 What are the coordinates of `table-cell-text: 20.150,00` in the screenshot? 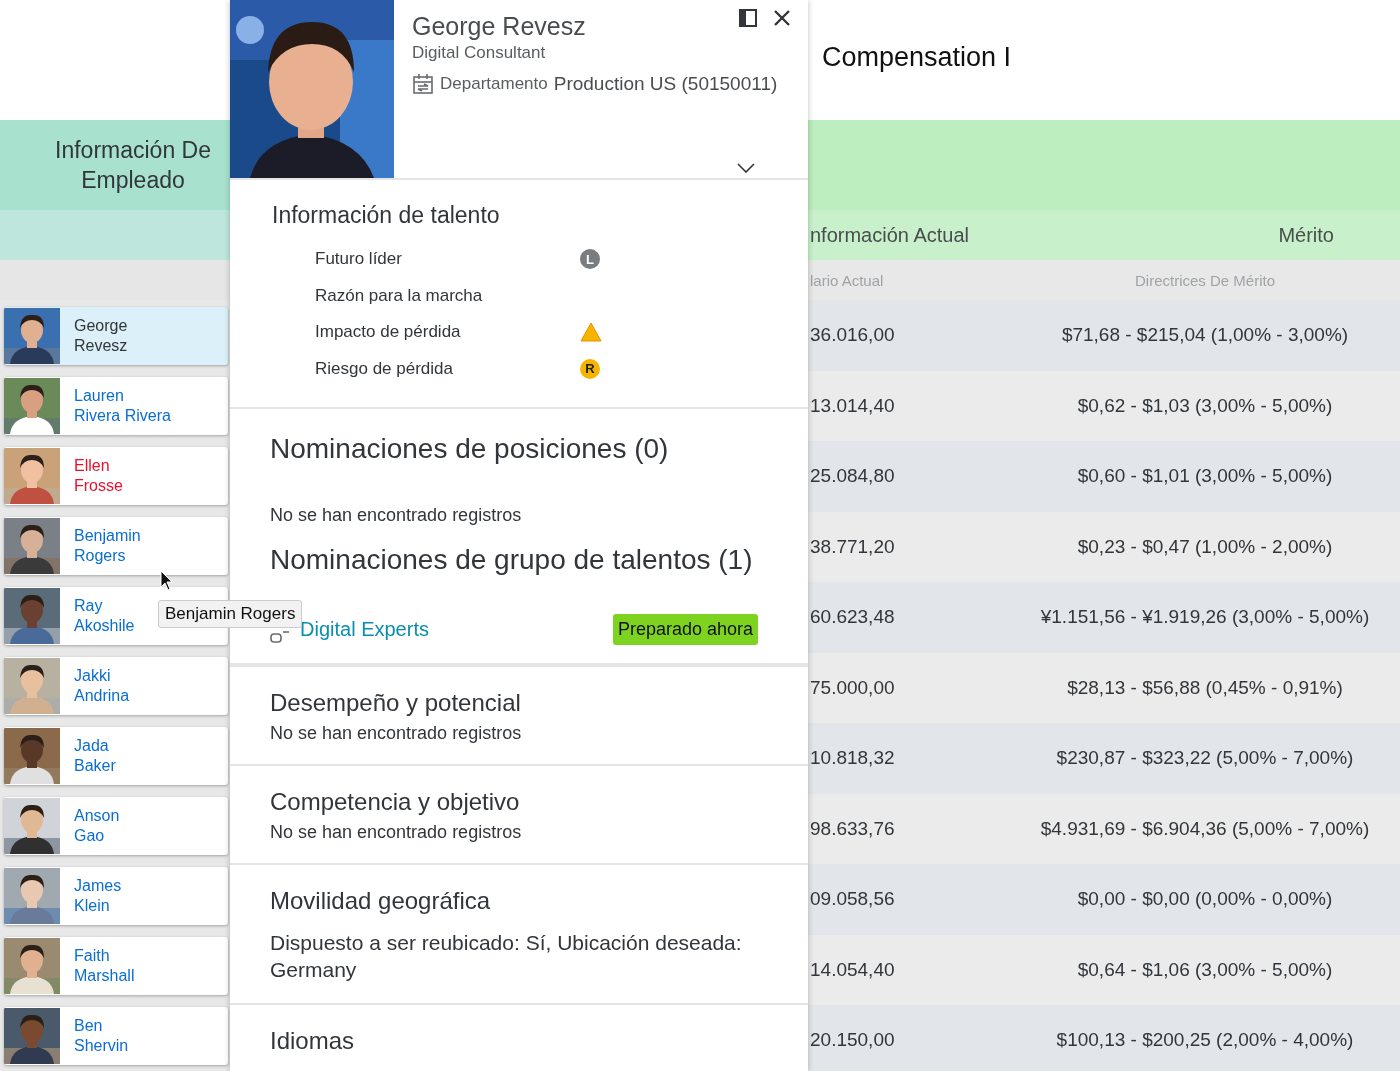 It's located at (852, 1040).